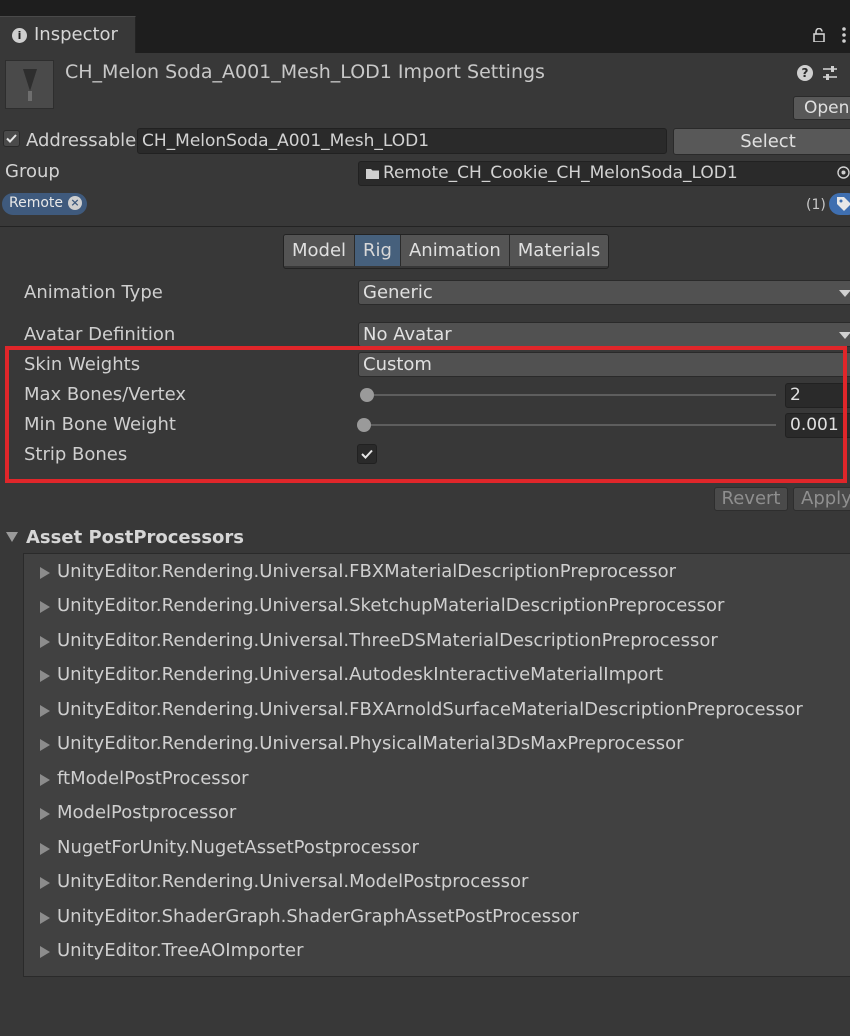  What do you see at coordinates (19, 35) in the screenshot?
I see `info-icon: i` at bounding box center [19, 35].